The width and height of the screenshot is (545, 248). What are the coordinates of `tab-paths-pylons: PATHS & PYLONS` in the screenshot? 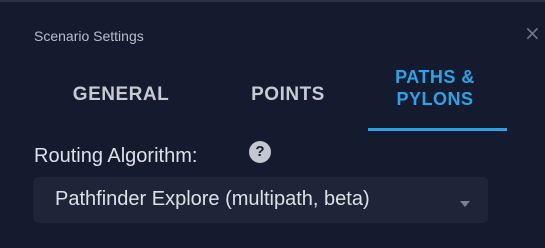 It's located at (435, 88).